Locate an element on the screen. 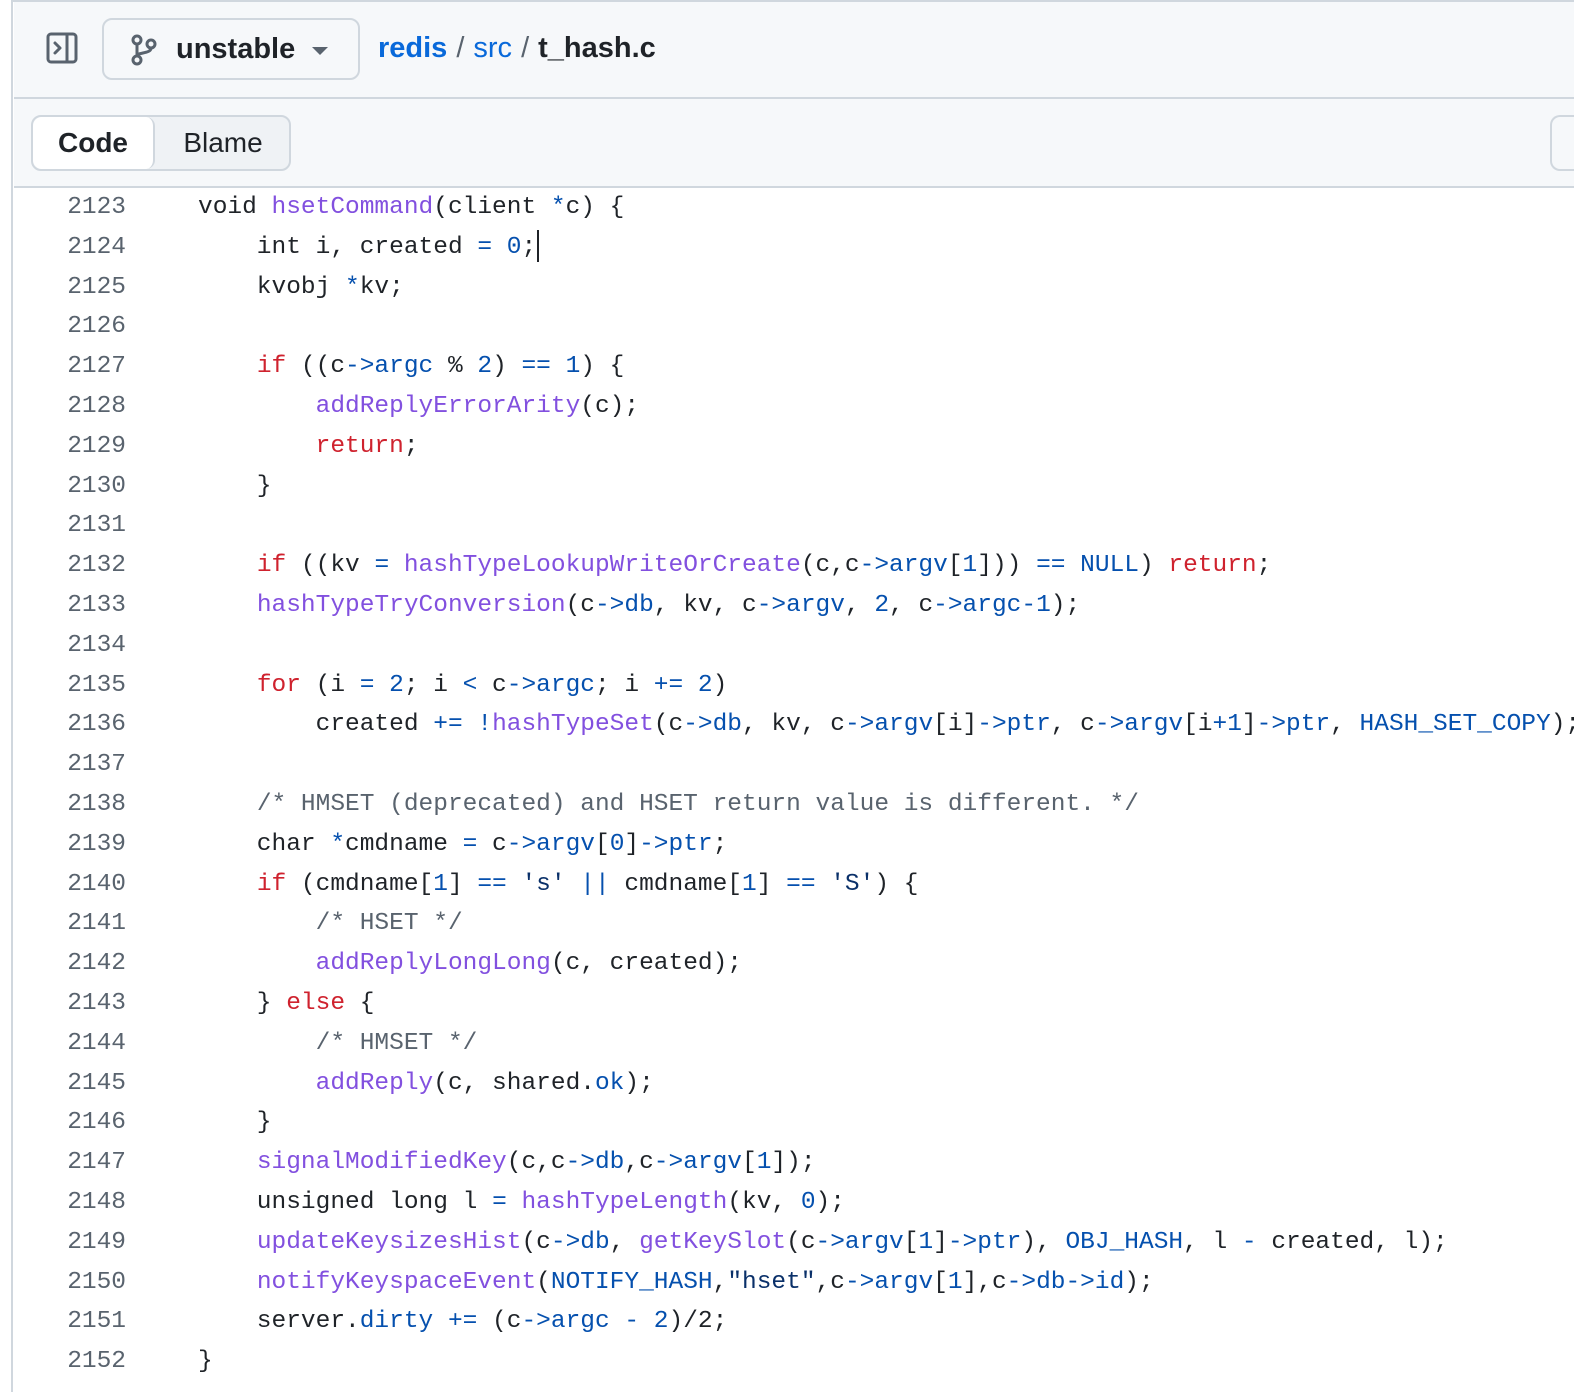  breadcrumb-src-link: src is located at coordinates (492, 48).